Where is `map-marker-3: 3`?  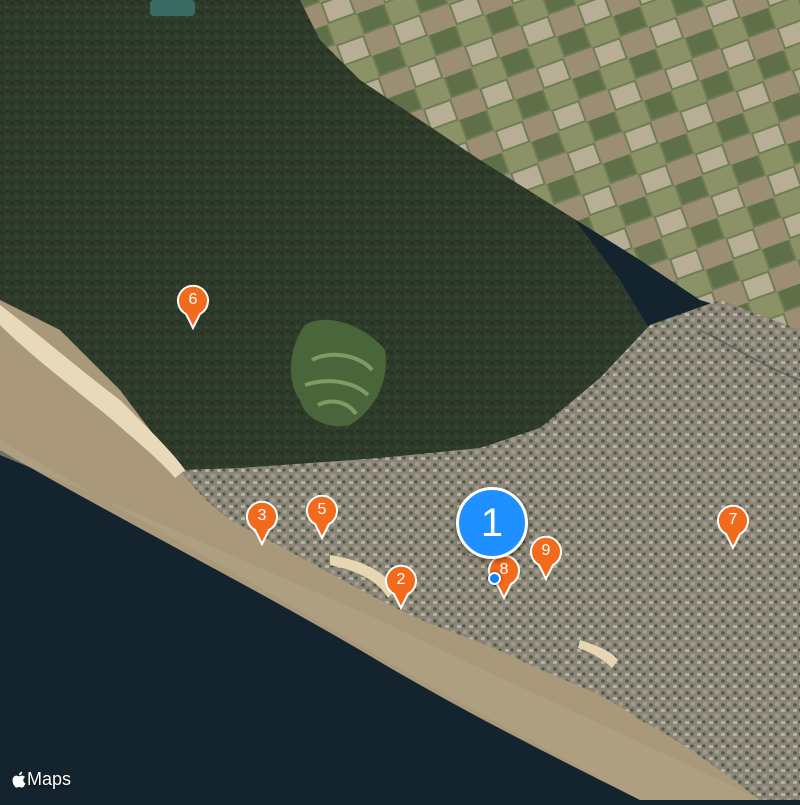
map-marker-3: 3 is located at coordinates (262, 523).